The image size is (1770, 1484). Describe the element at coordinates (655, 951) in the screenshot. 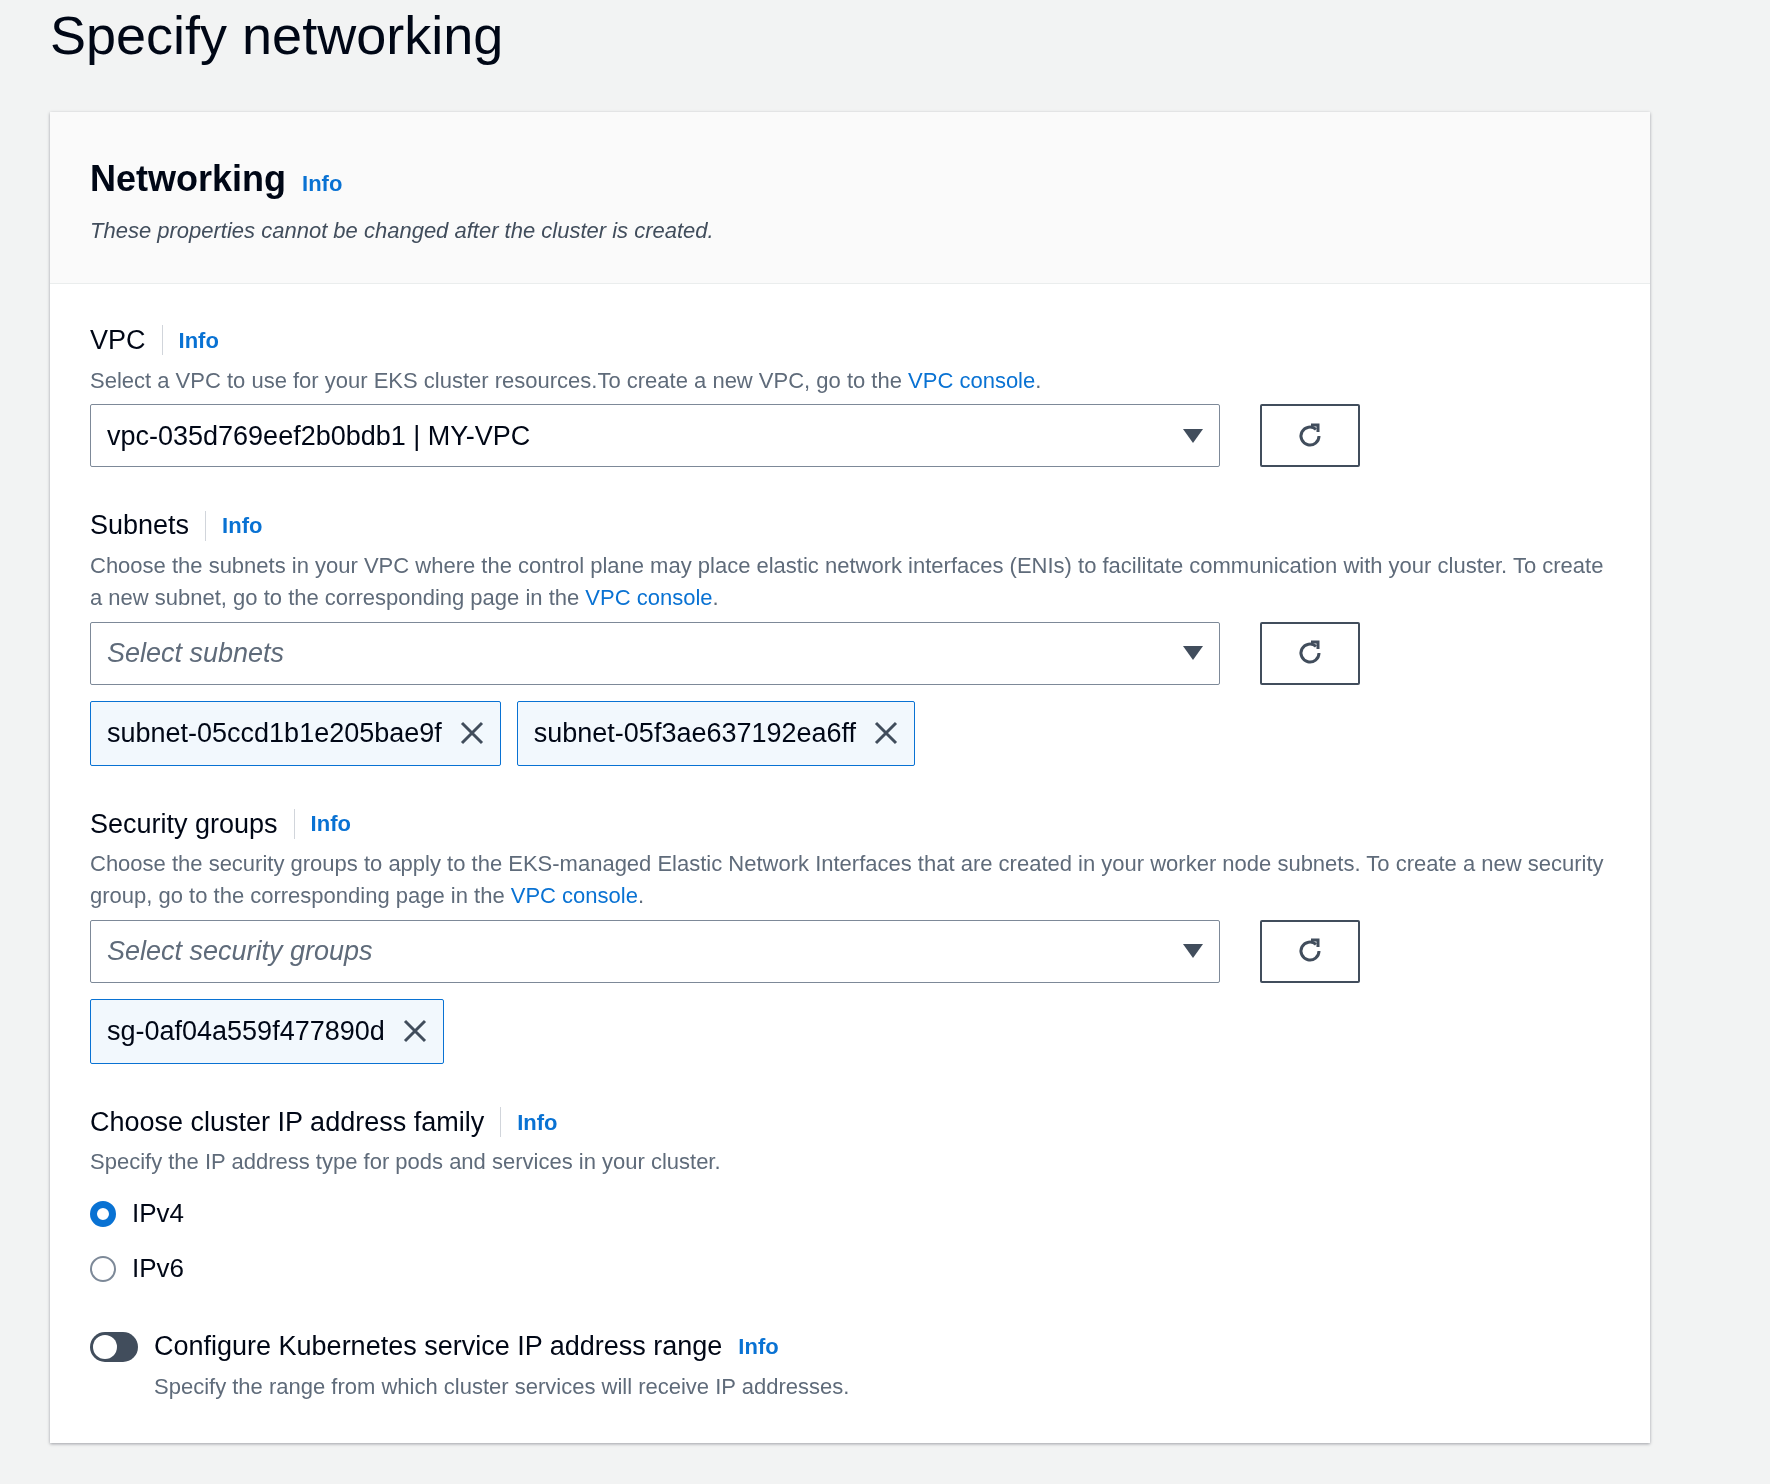

I see `select-field: Select security groups` at that location.